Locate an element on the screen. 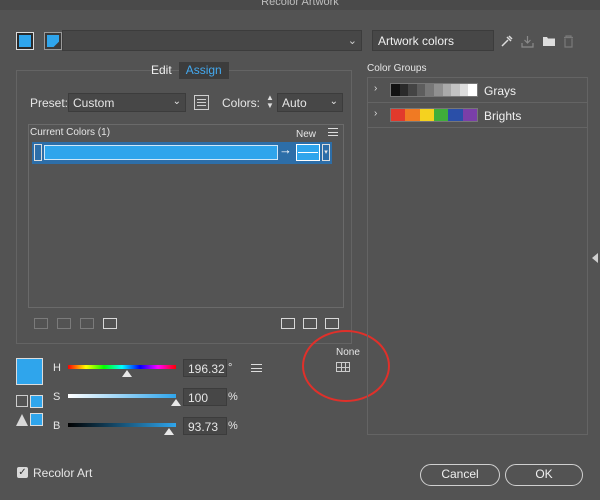  brightness-unit: % is located at coordinates (233, 426).